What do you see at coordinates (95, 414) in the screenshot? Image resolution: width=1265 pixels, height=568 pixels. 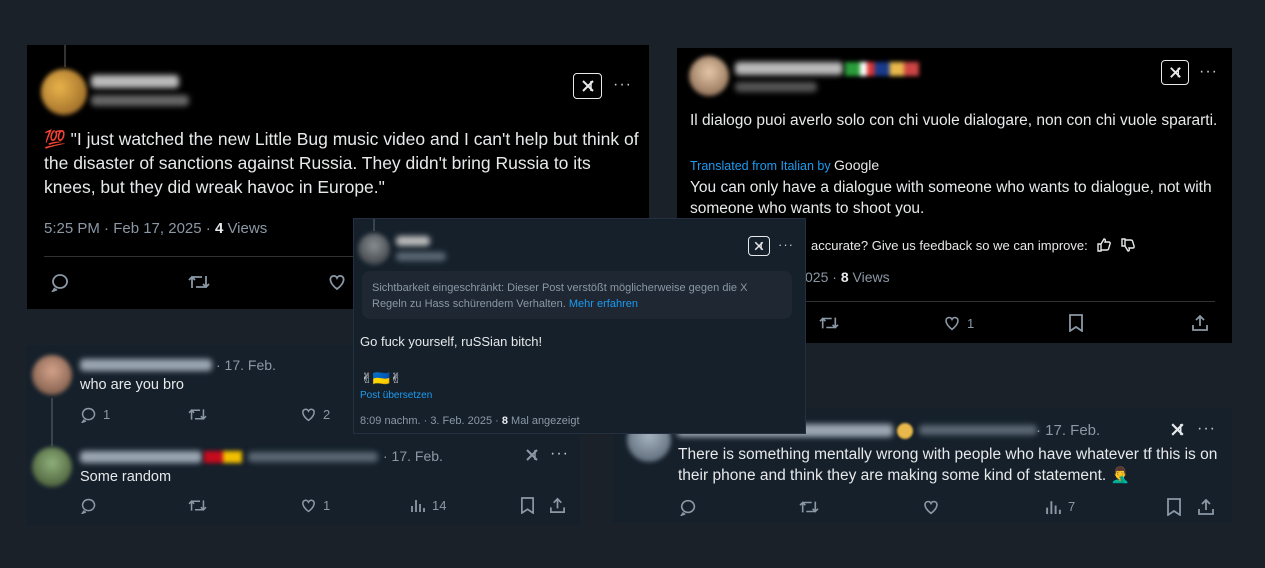 I see `reply-button: 1` at bounding box center [95, 414].